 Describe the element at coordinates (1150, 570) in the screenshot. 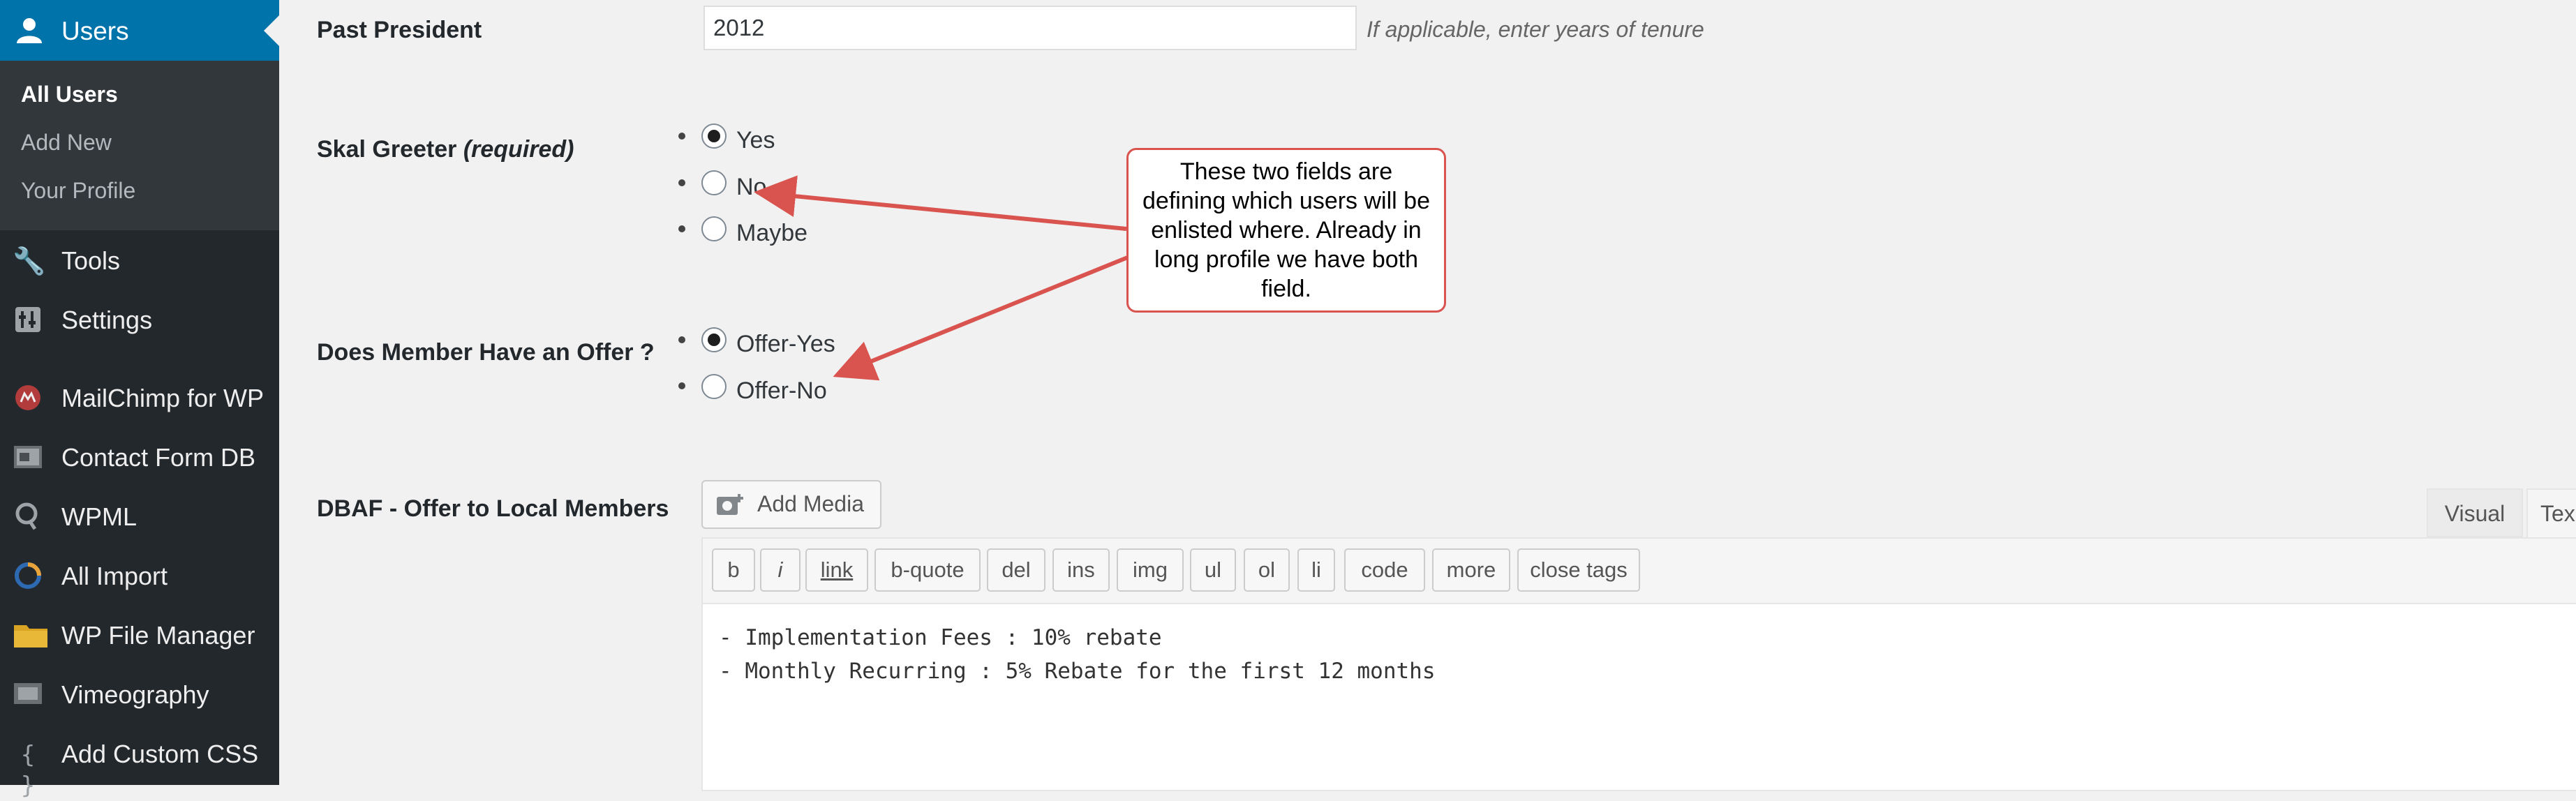

I see `qt-img-button: img` at that location.